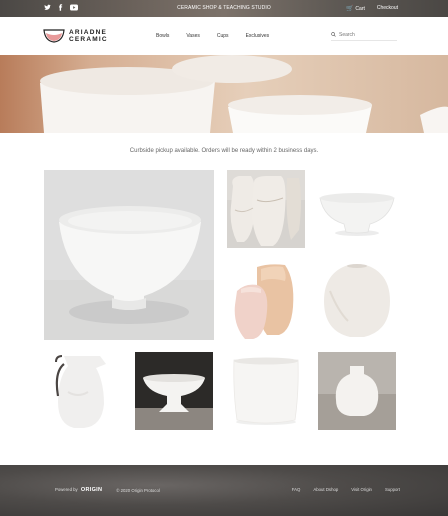 Image resolution: width=448 pixels, height=516 pixels. Describe the element at coordinates (66, 489) in the screenshot. I see `powered-by-label: Powered by` at that location.